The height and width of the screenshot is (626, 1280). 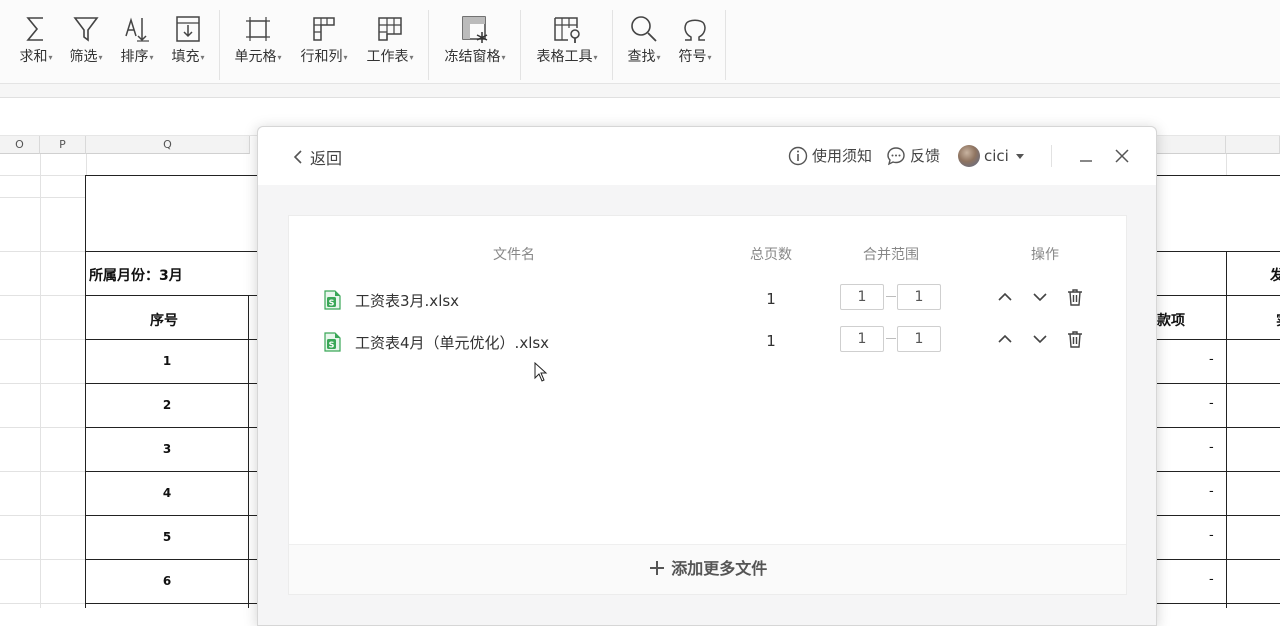 What do you see at coordinates (390, 42) in the screenshot?
I see `worksheet-button: 工作表▾` at bounding box center [390, 42].